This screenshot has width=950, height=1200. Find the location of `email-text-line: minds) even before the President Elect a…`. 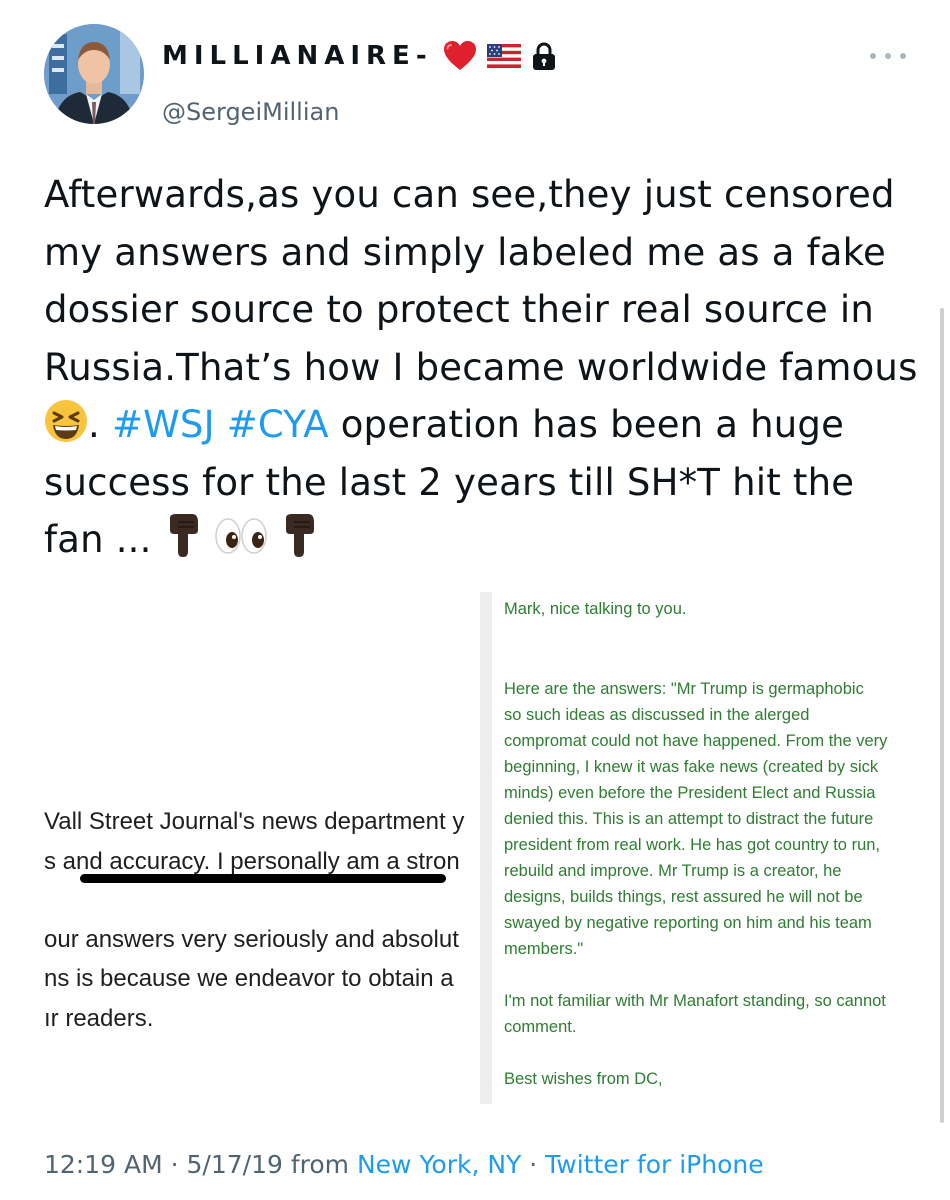

email-text-line: minds) even before the President Elect a… is located at coordinates (690, 793).